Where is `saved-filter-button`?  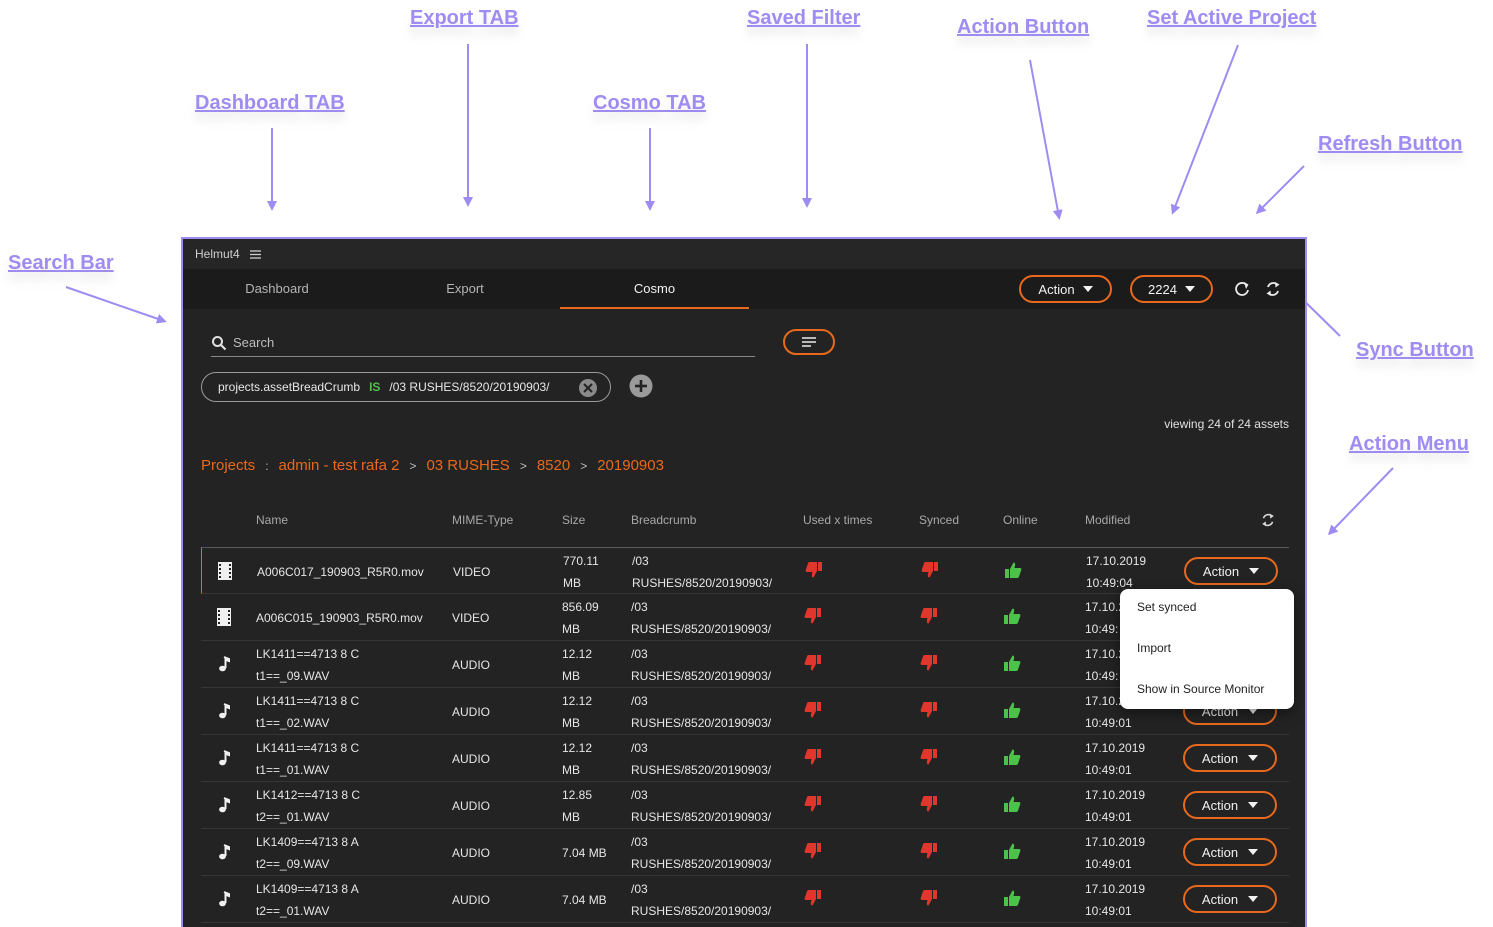
saved-filter-button is located at coordinates (809, 342).